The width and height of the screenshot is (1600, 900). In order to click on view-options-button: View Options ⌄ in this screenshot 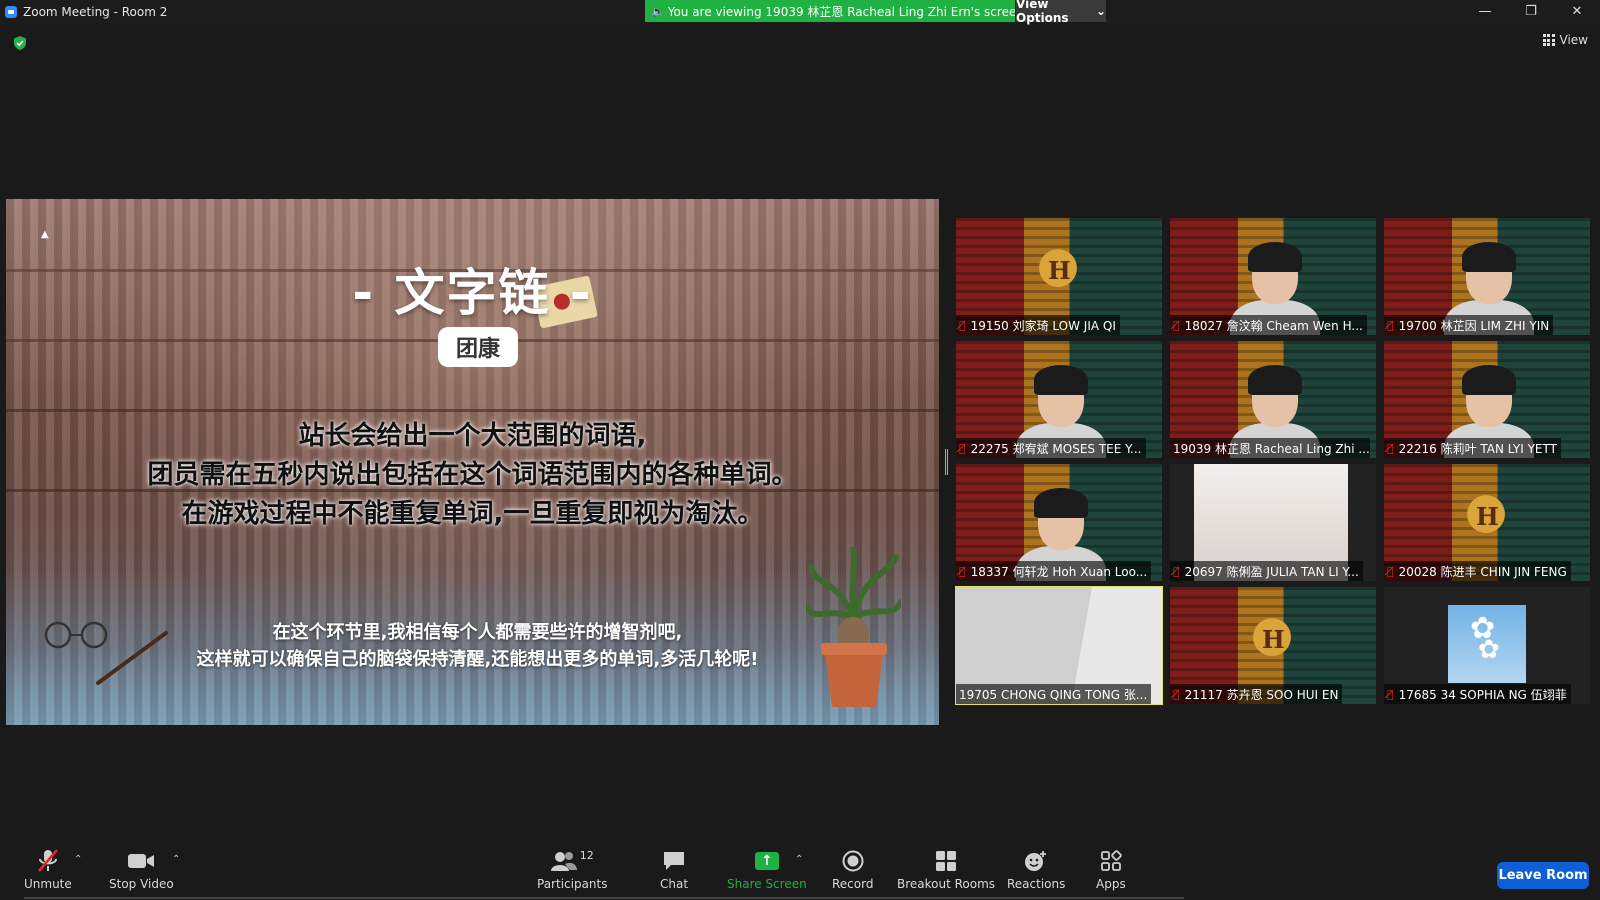, I will do `click(1061, 12)`.